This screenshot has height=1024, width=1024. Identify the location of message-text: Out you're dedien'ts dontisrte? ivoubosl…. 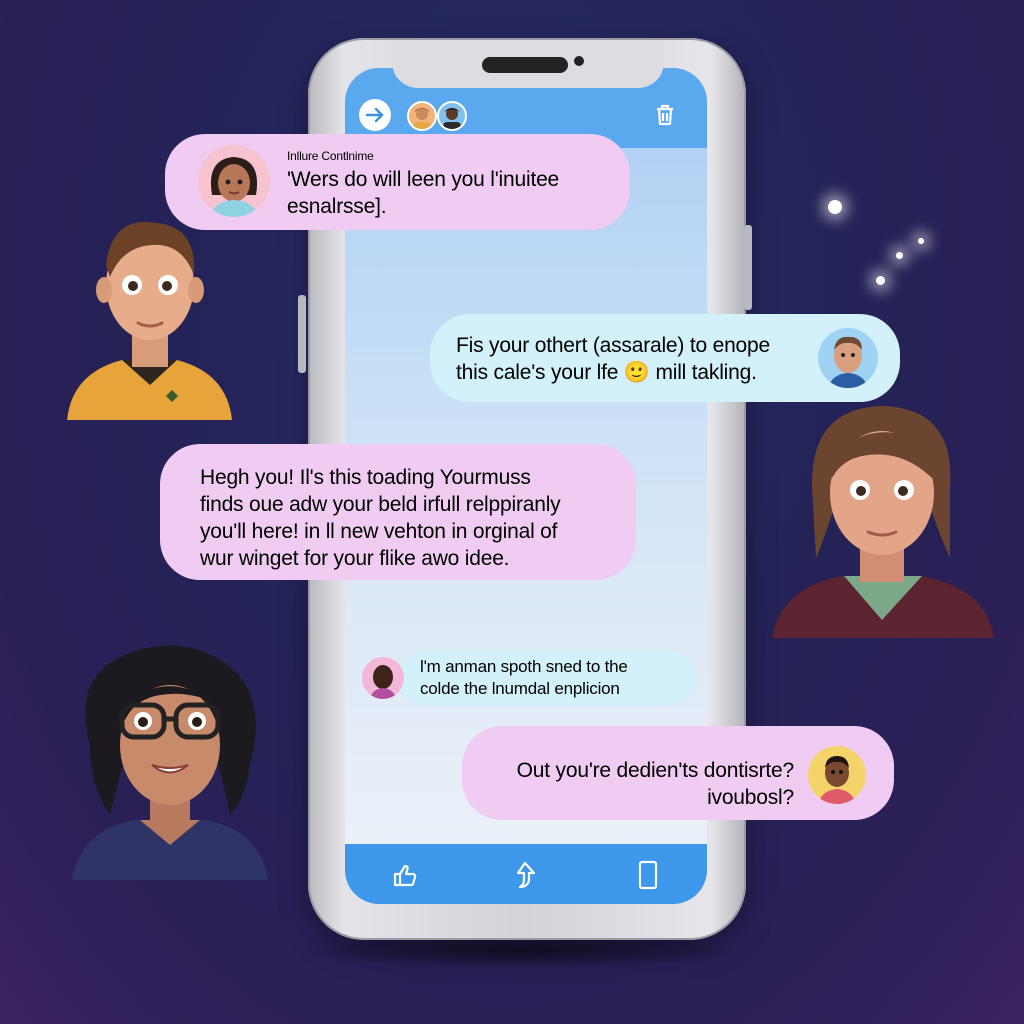
(642, 784).